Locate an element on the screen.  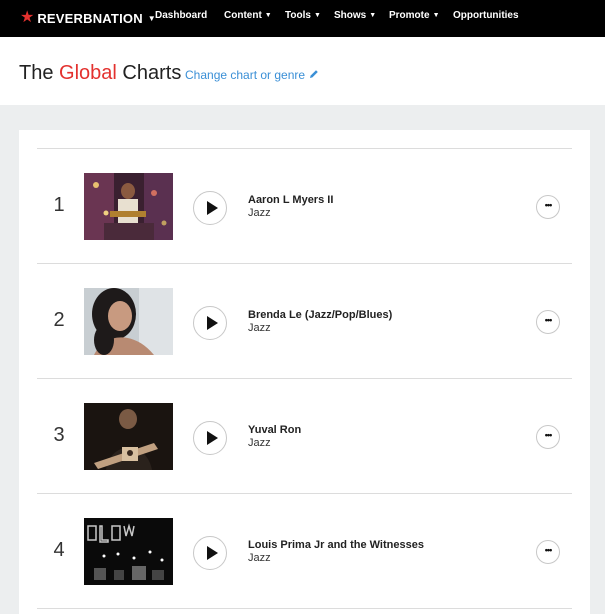
title-suffix: Charts is located at coordinates (152, 73).